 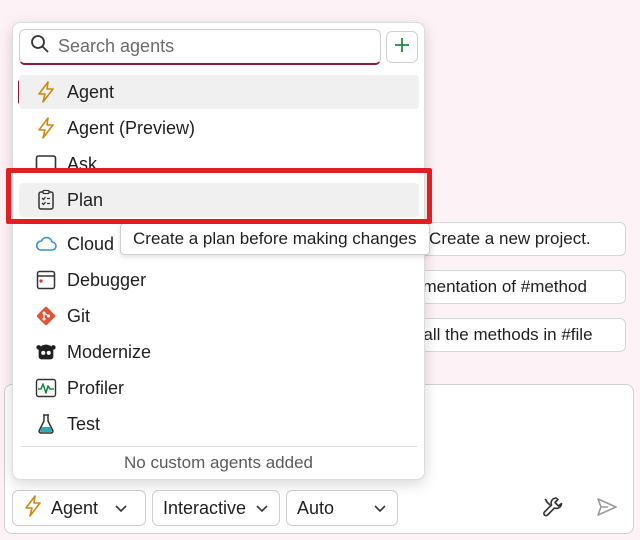 What do you see at coordinates (46, 352) in the screenshot?
I see `modernize-bot-icon` at bounding box center [46, 352].